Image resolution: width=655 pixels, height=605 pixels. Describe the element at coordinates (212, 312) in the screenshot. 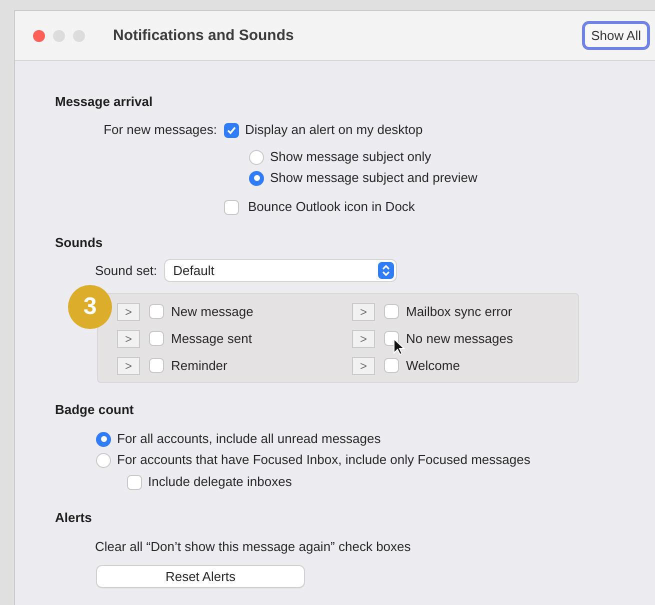

I see `checkbox-label: New message` at that location.